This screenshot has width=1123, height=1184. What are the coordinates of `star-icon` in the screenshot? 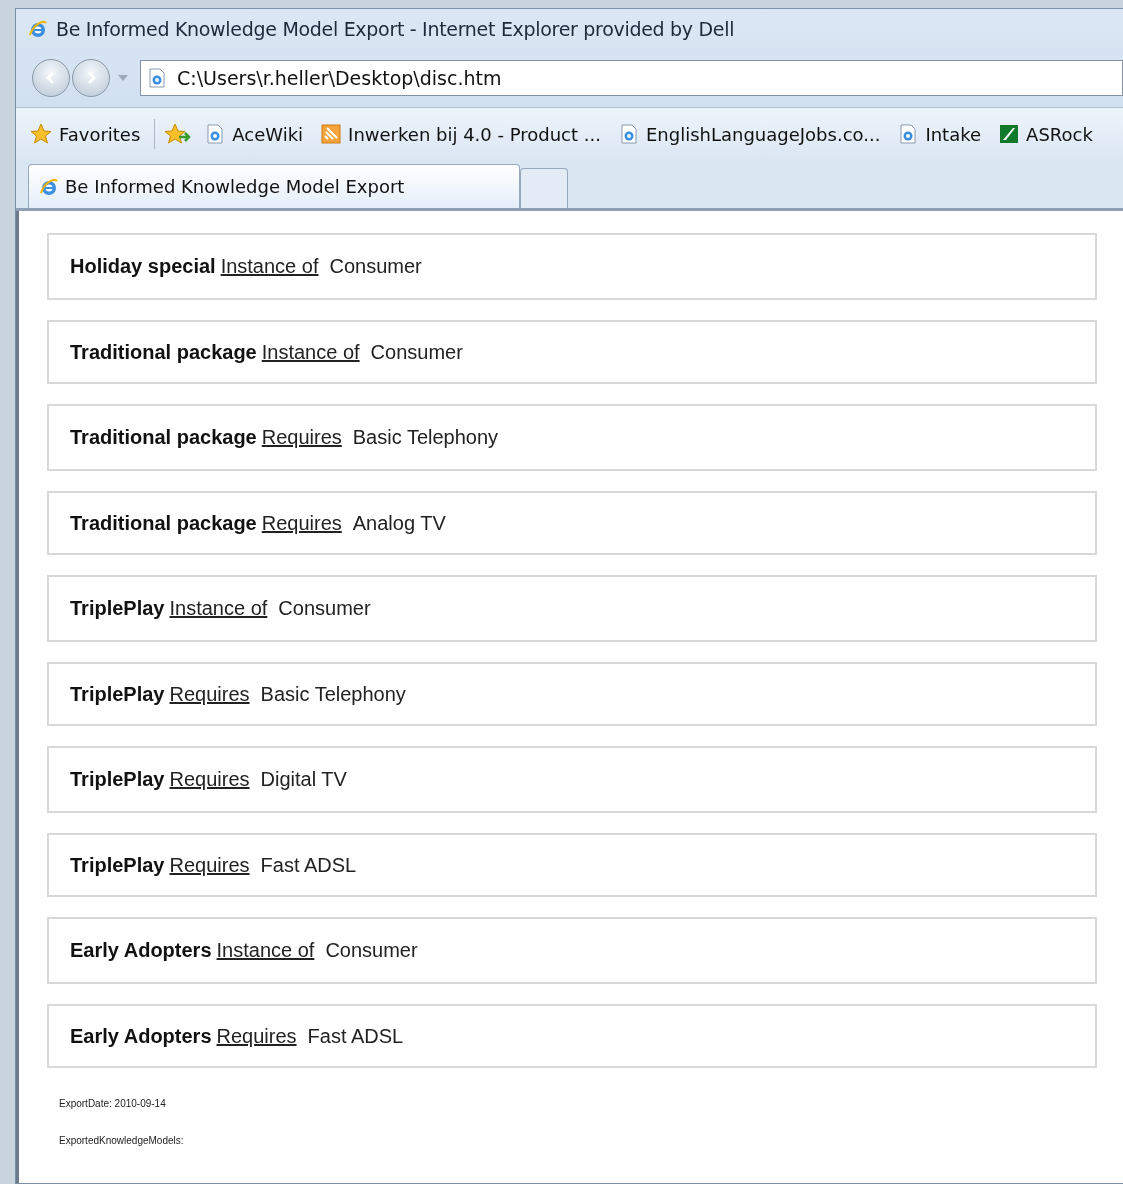 It's located at (41, 134).